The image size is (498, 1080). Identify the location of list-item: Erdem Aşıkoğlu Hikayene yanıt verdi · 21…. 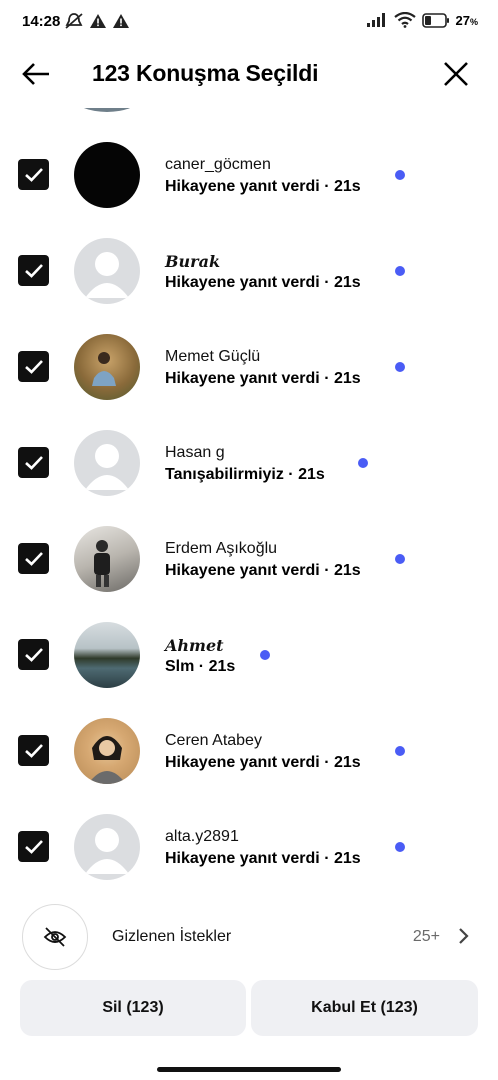
(249, 558).